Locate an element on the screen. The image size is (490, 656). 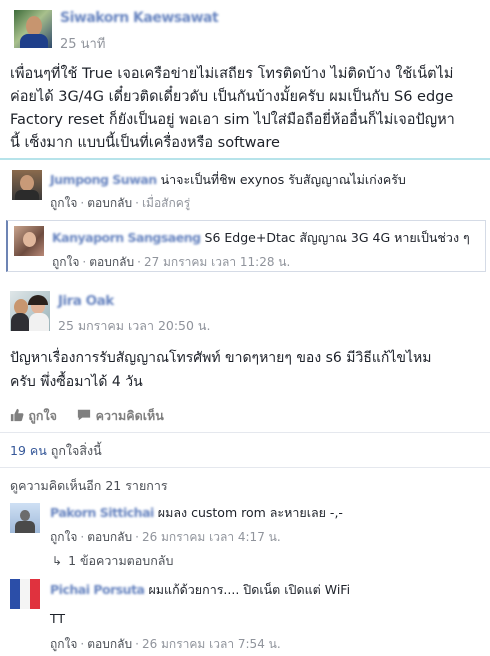
comment-actions: ถูกใจ · ตอบกลับ · 27 มกราคม เวลา 11:28 น. is located at coordinates (171, 261).